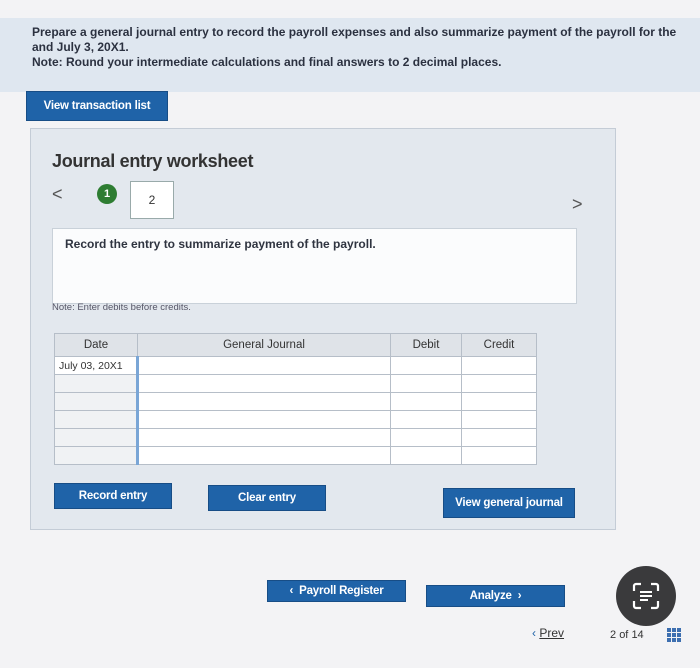 The image size is (700, 668). What do you see at coordinates (624, 635) in the screenshot?
I see `page-of: of` at bounding box center [624, 635].